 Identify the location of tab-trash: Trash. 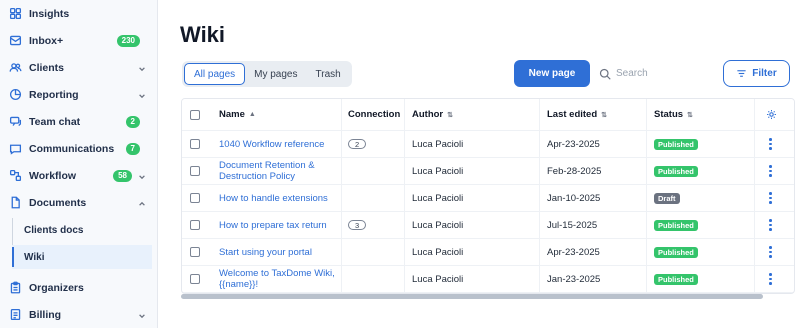
(328, 74).